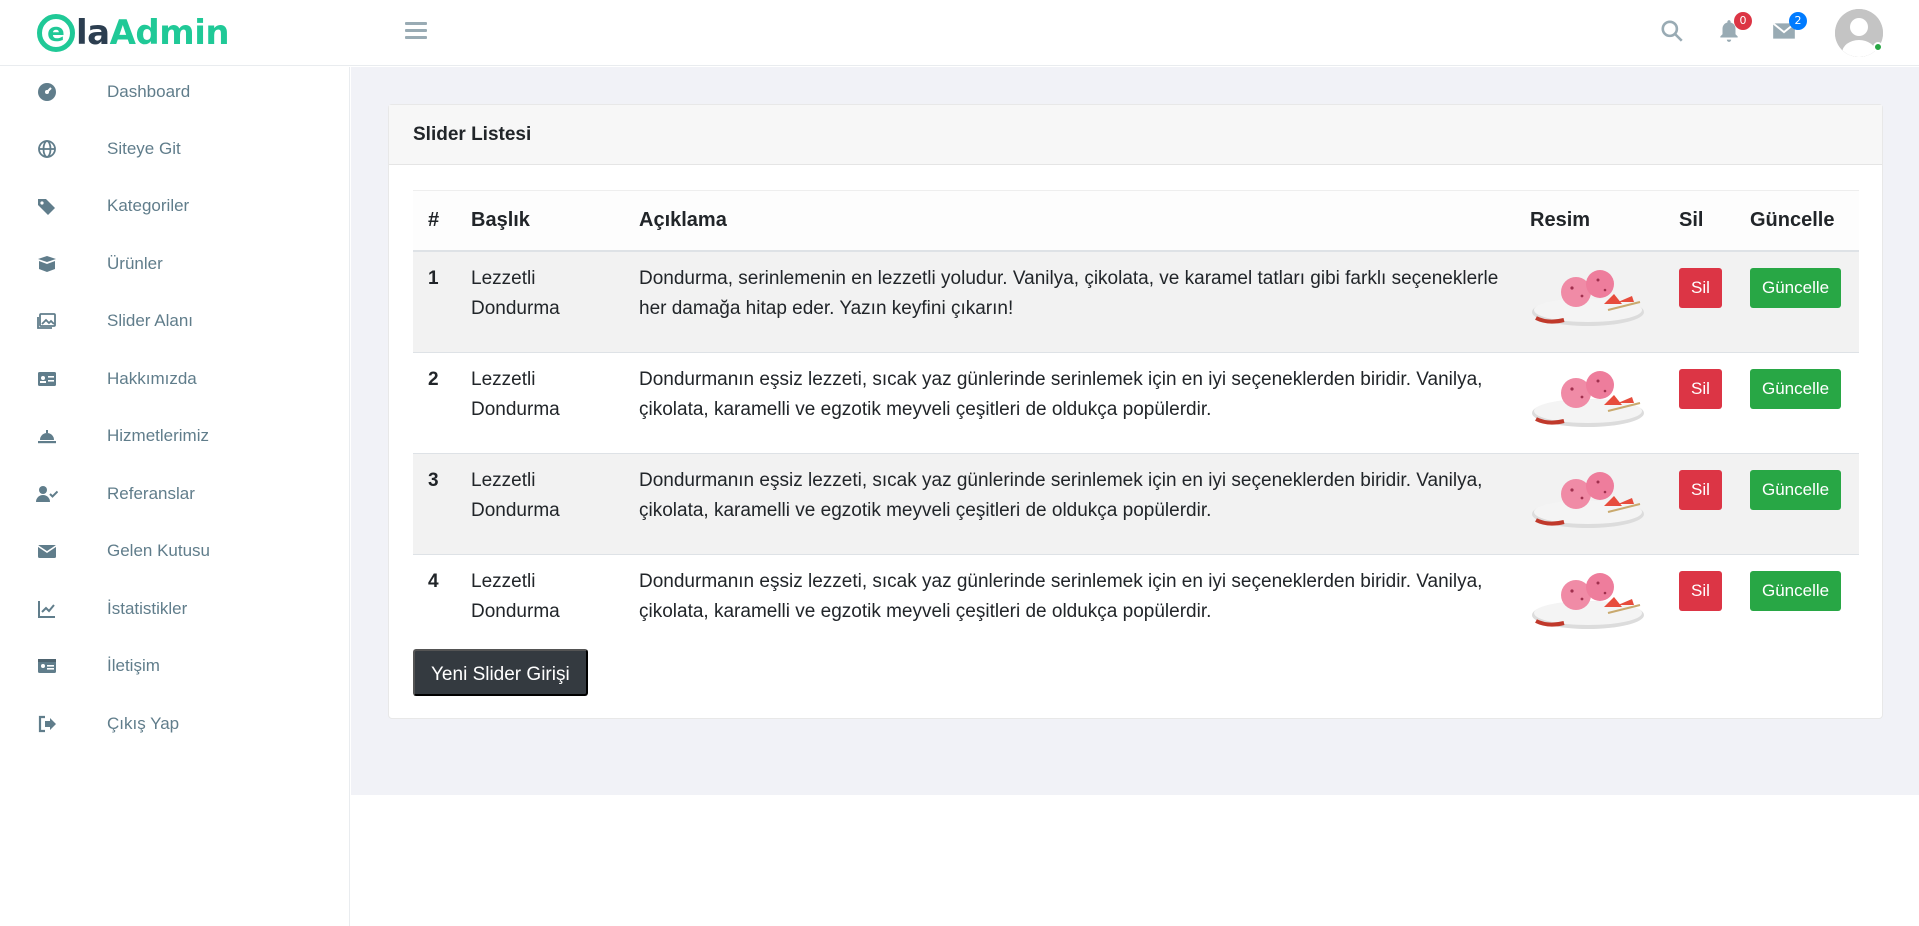 The width and height of the screenshot is (1919, 926). I want to click on dashboard-icon, so click(47, 92).